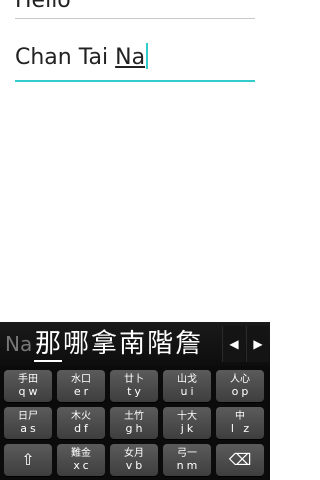 Image resolution: width=320 pixels, height=480 pixels. Describe the element at coordinates (188, 428) in the screenshot. I see `key-letter-label: jk` at that location.